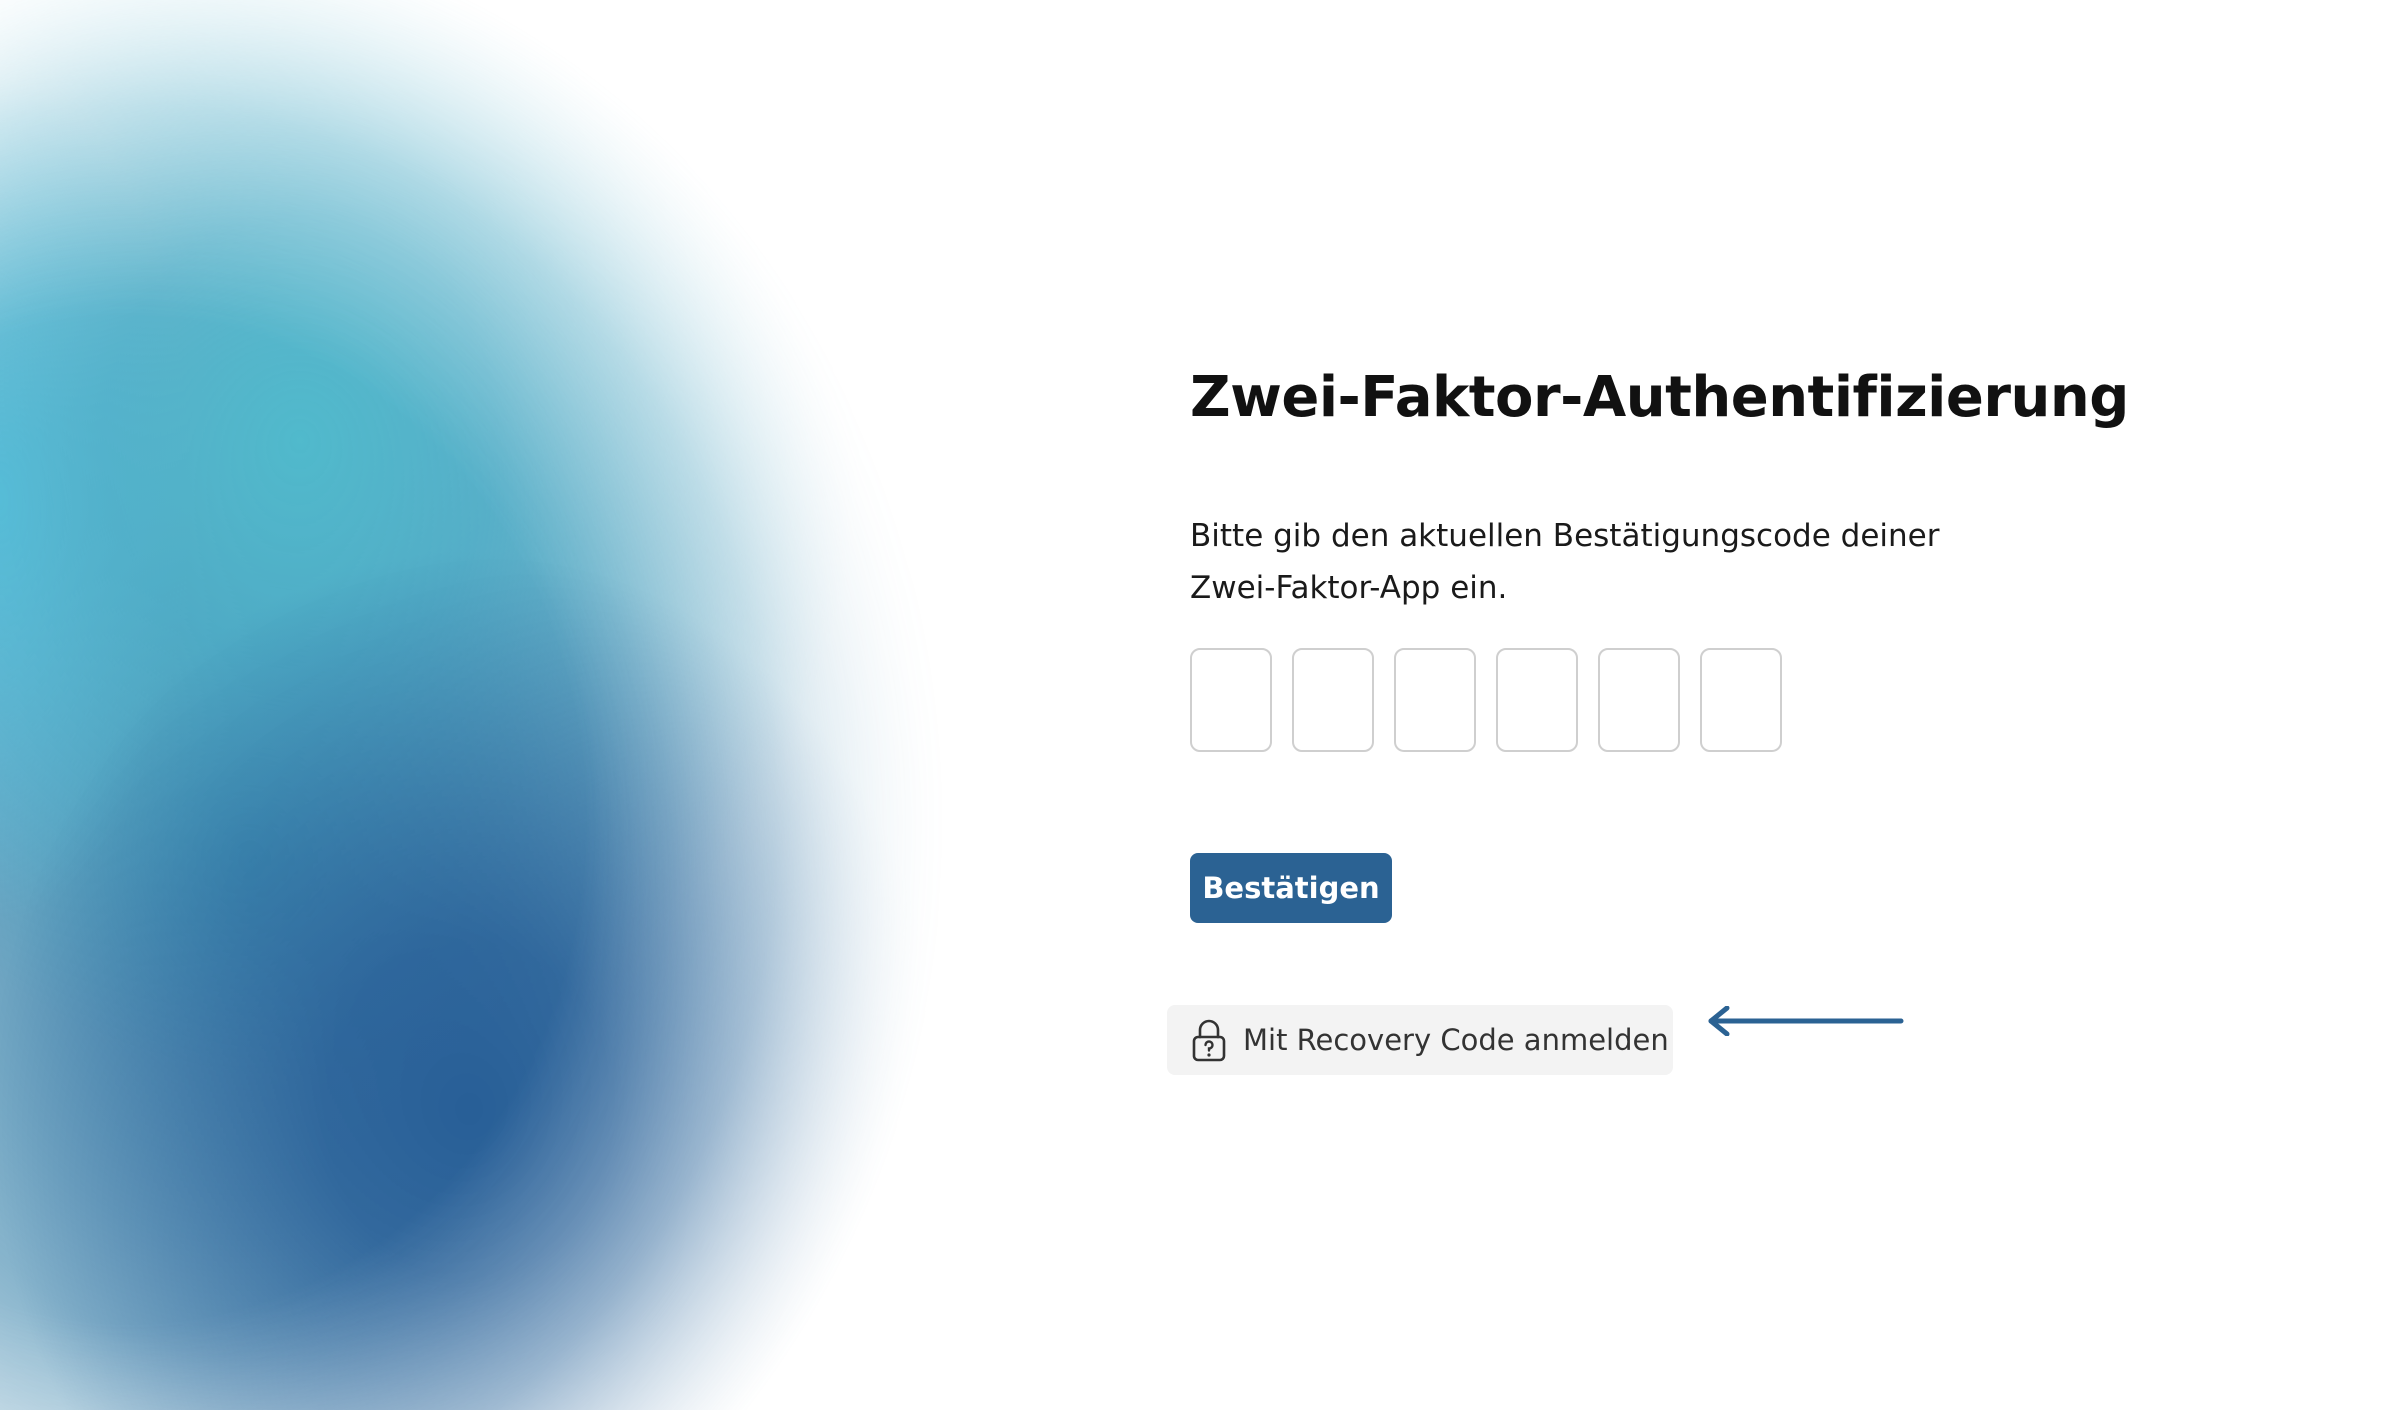  I want to click on recovery-code-label: Mit Recovery Code anmelden, so click(1456, 1040).